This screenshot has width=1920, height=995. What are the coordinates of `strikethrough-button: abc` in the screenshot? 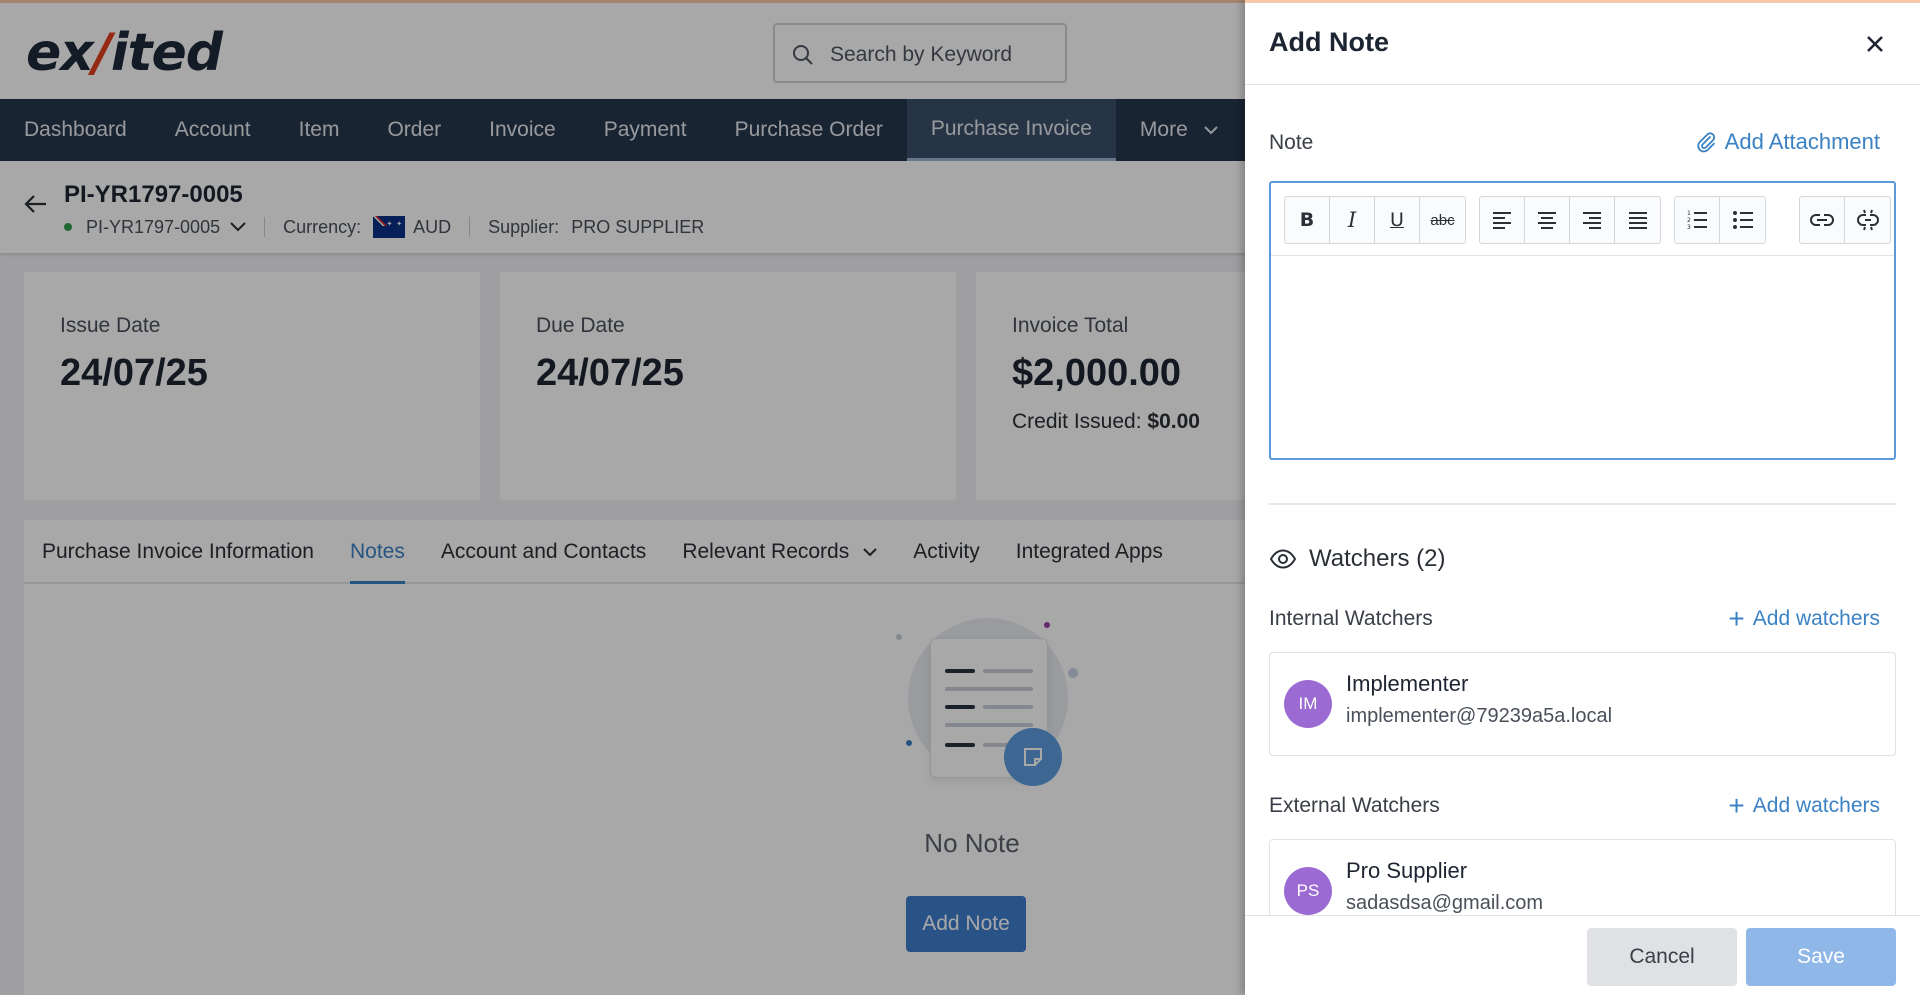 It's located at (1442, 220).